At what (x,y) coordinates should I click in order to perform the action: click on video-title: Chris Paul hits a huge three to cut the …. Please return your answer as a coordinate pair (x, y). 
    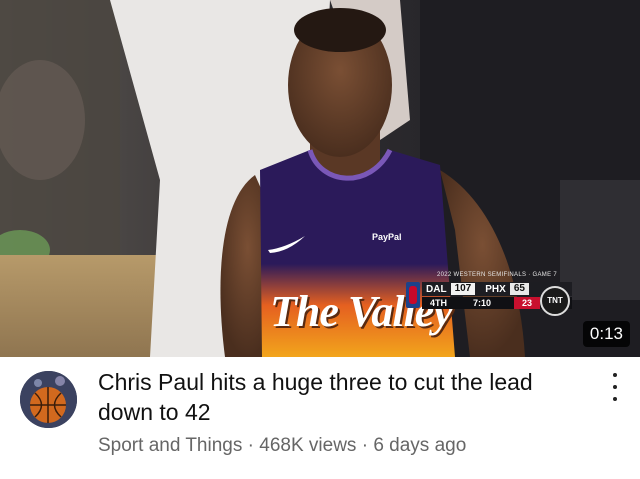
    Looking at the image, I should click on (338, 397).